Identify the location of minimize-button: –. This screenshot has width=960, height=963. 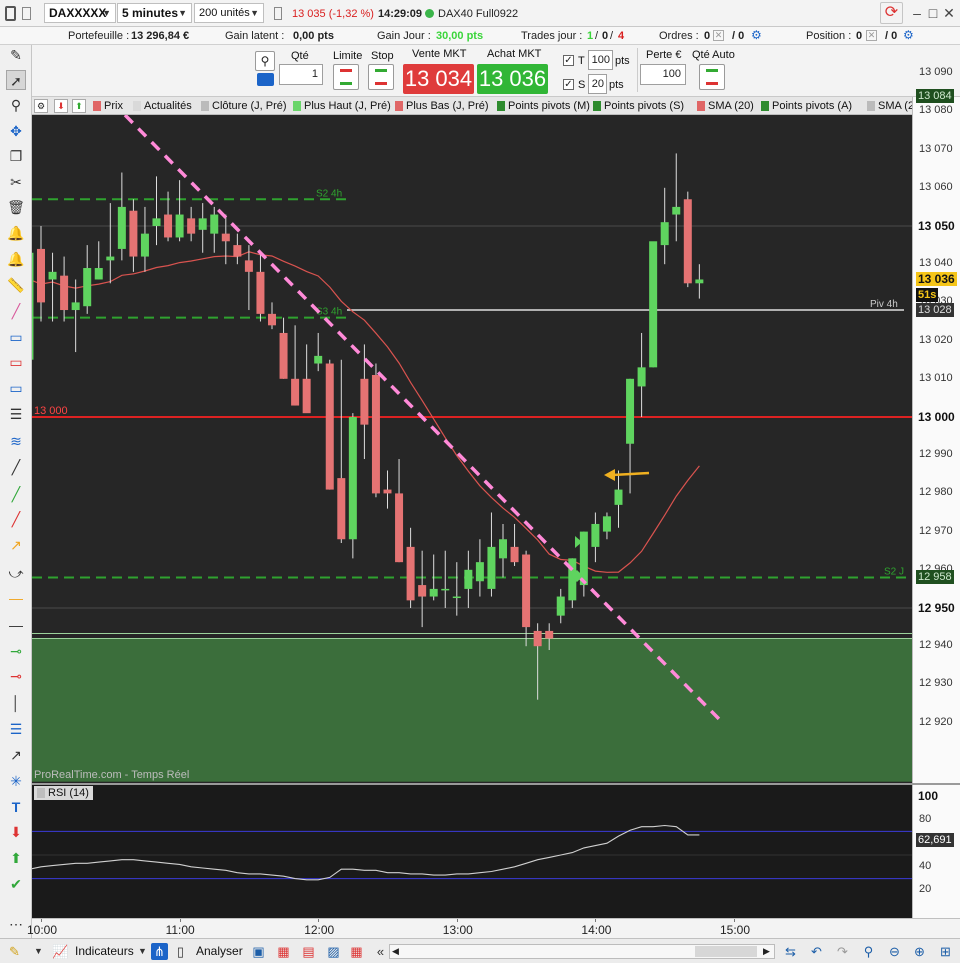
(917, 13).